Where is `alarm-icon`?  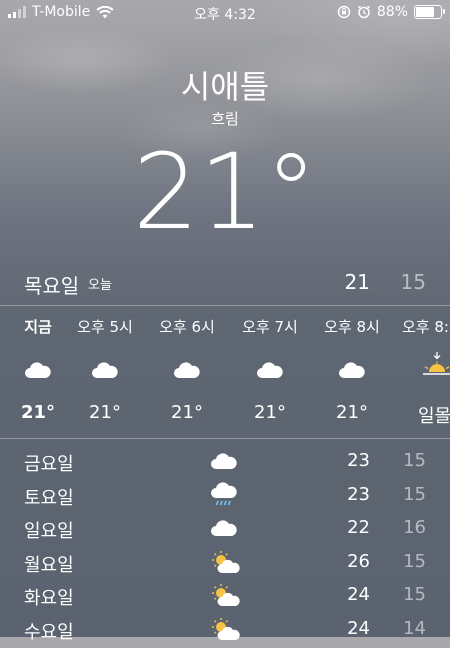 alarm-icon is located at coordinates (363, 12).